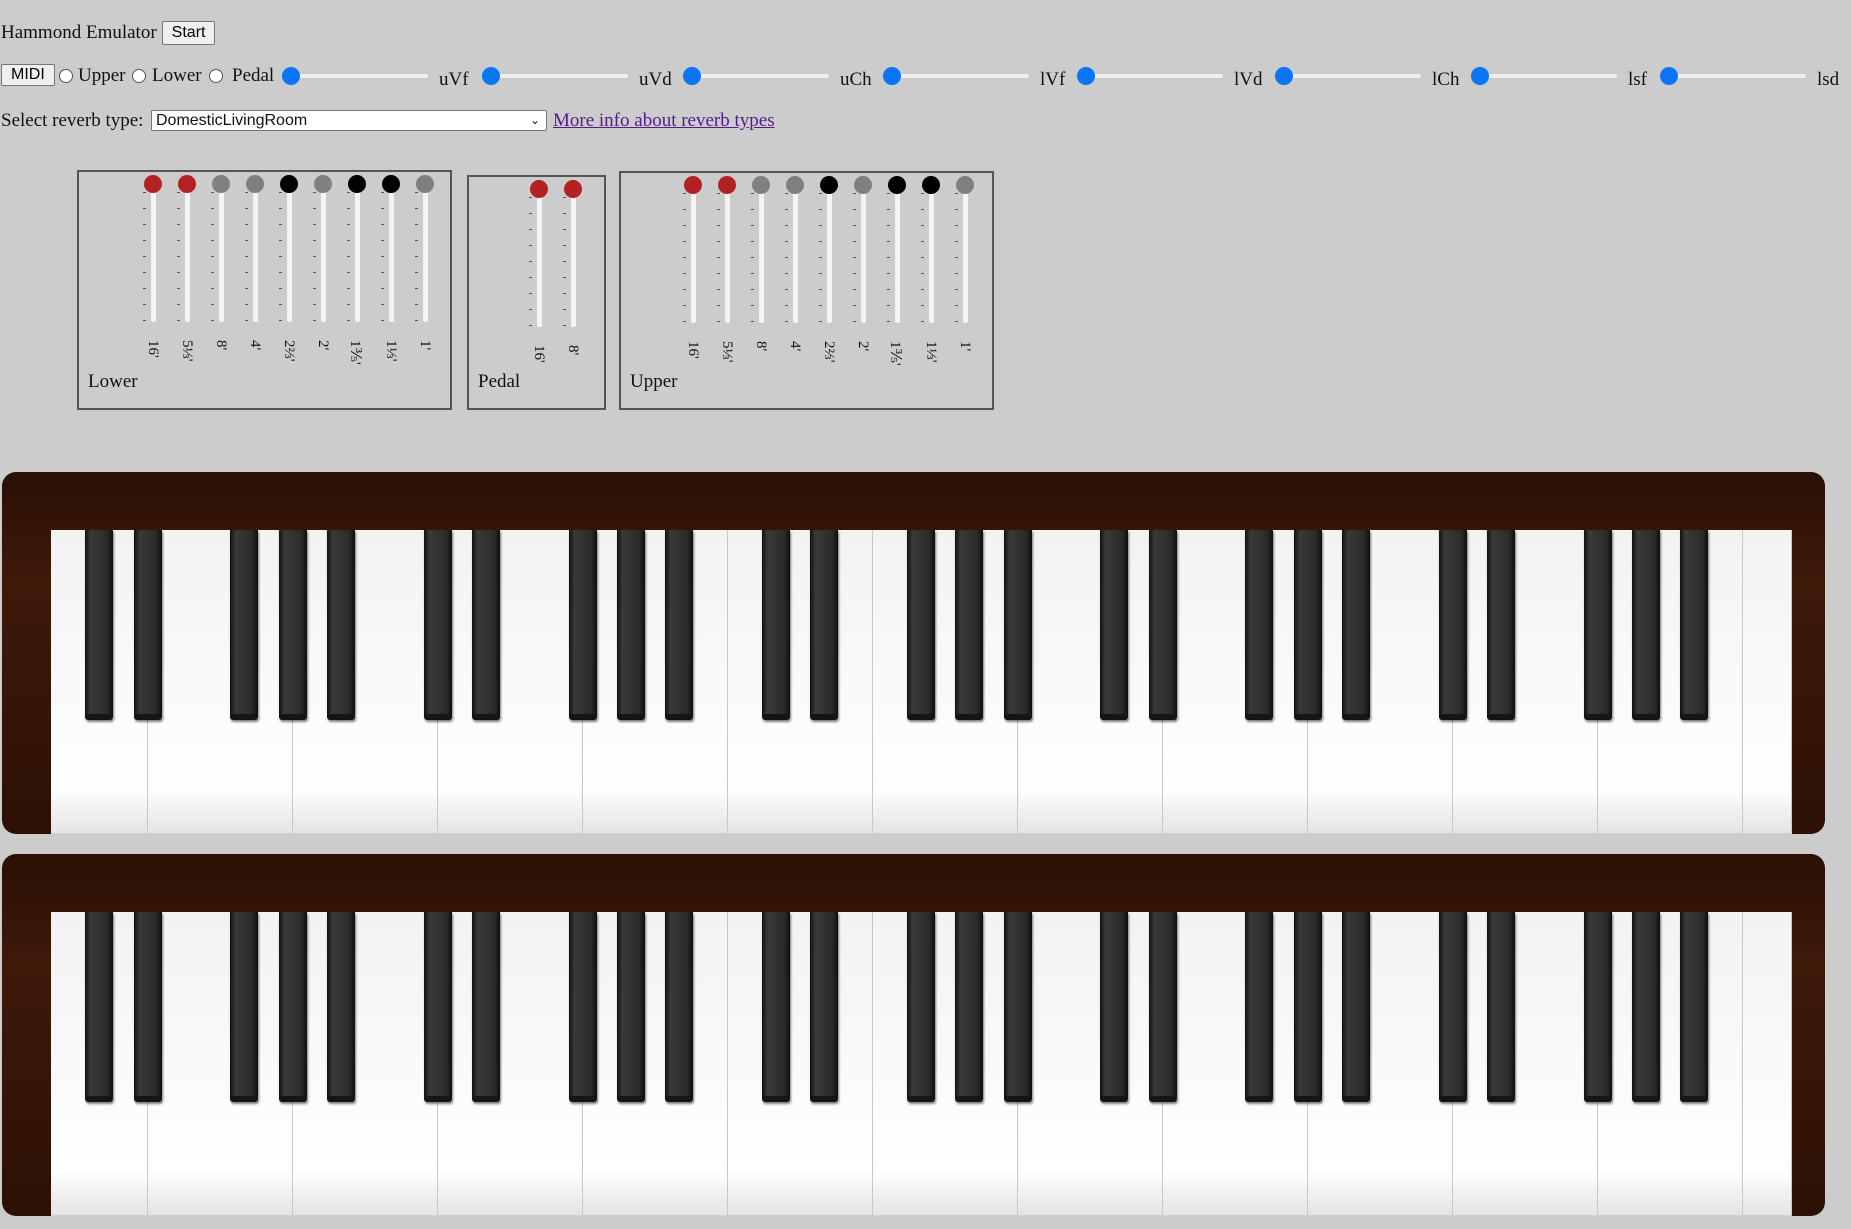  I want to click on reverb-select: DomesticLivingRoom ⌄, so click(349, 120).